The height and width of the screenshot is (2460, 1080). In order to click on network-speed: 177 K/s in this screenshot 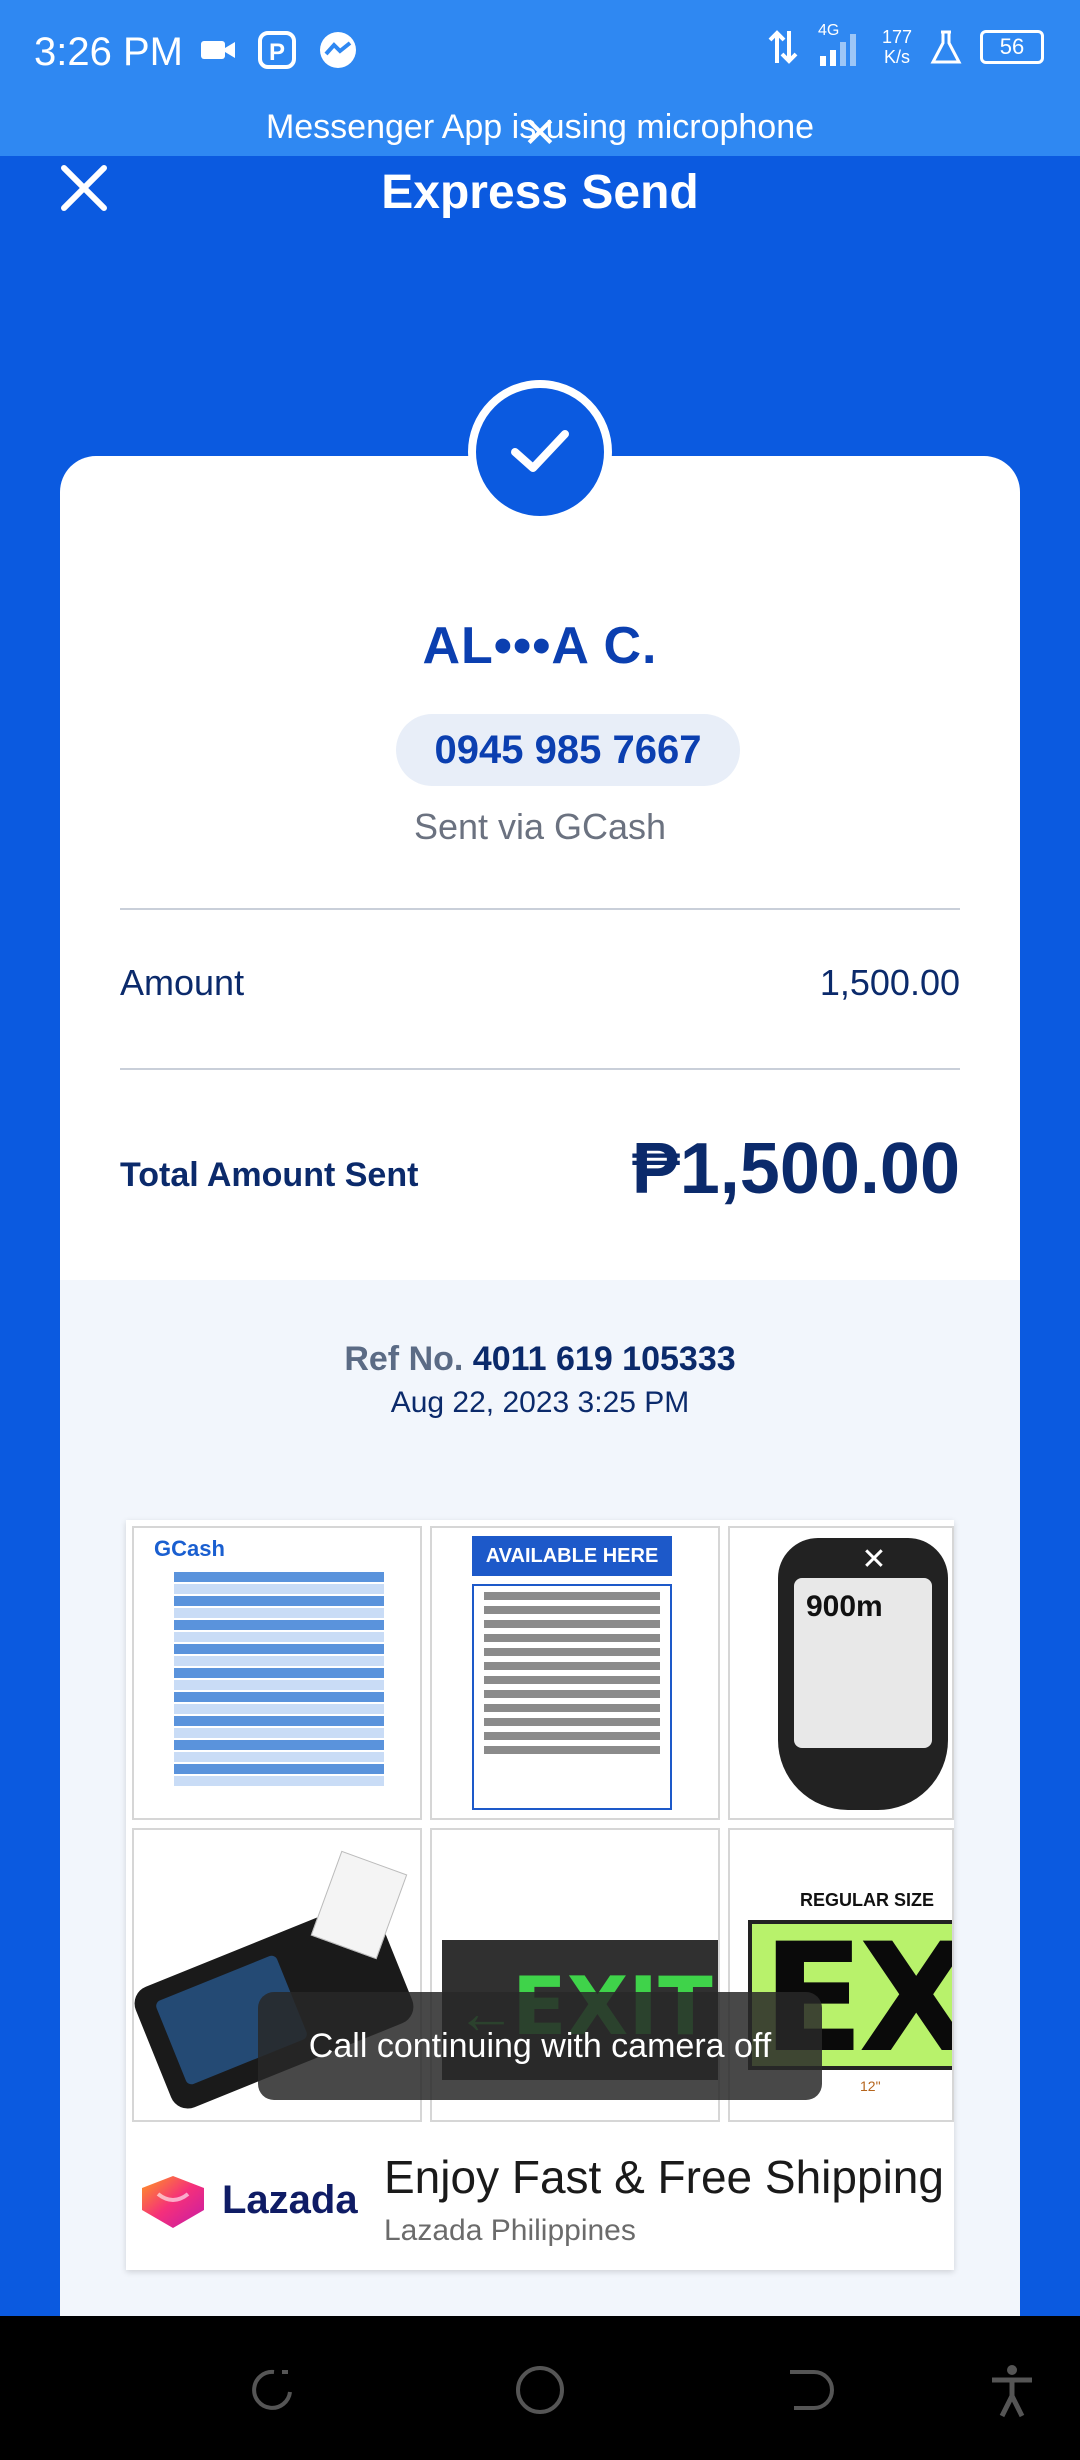, I will do `click(897, 47)`.